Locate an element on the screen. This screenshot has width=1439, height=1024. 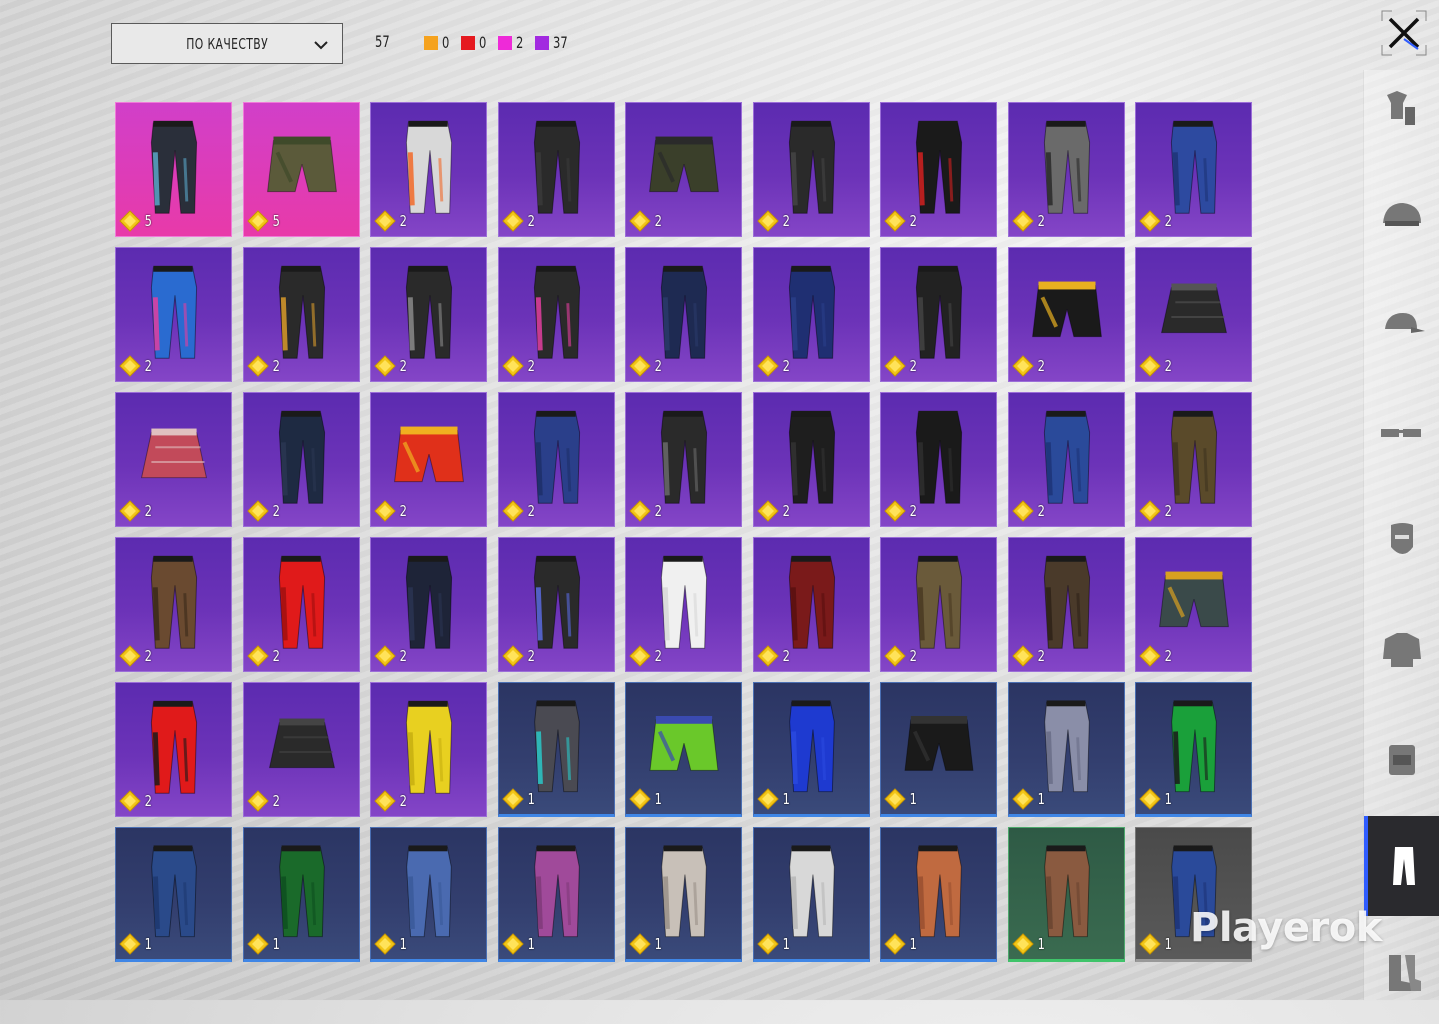
nav-mask is located at coordinates (1401, 542).